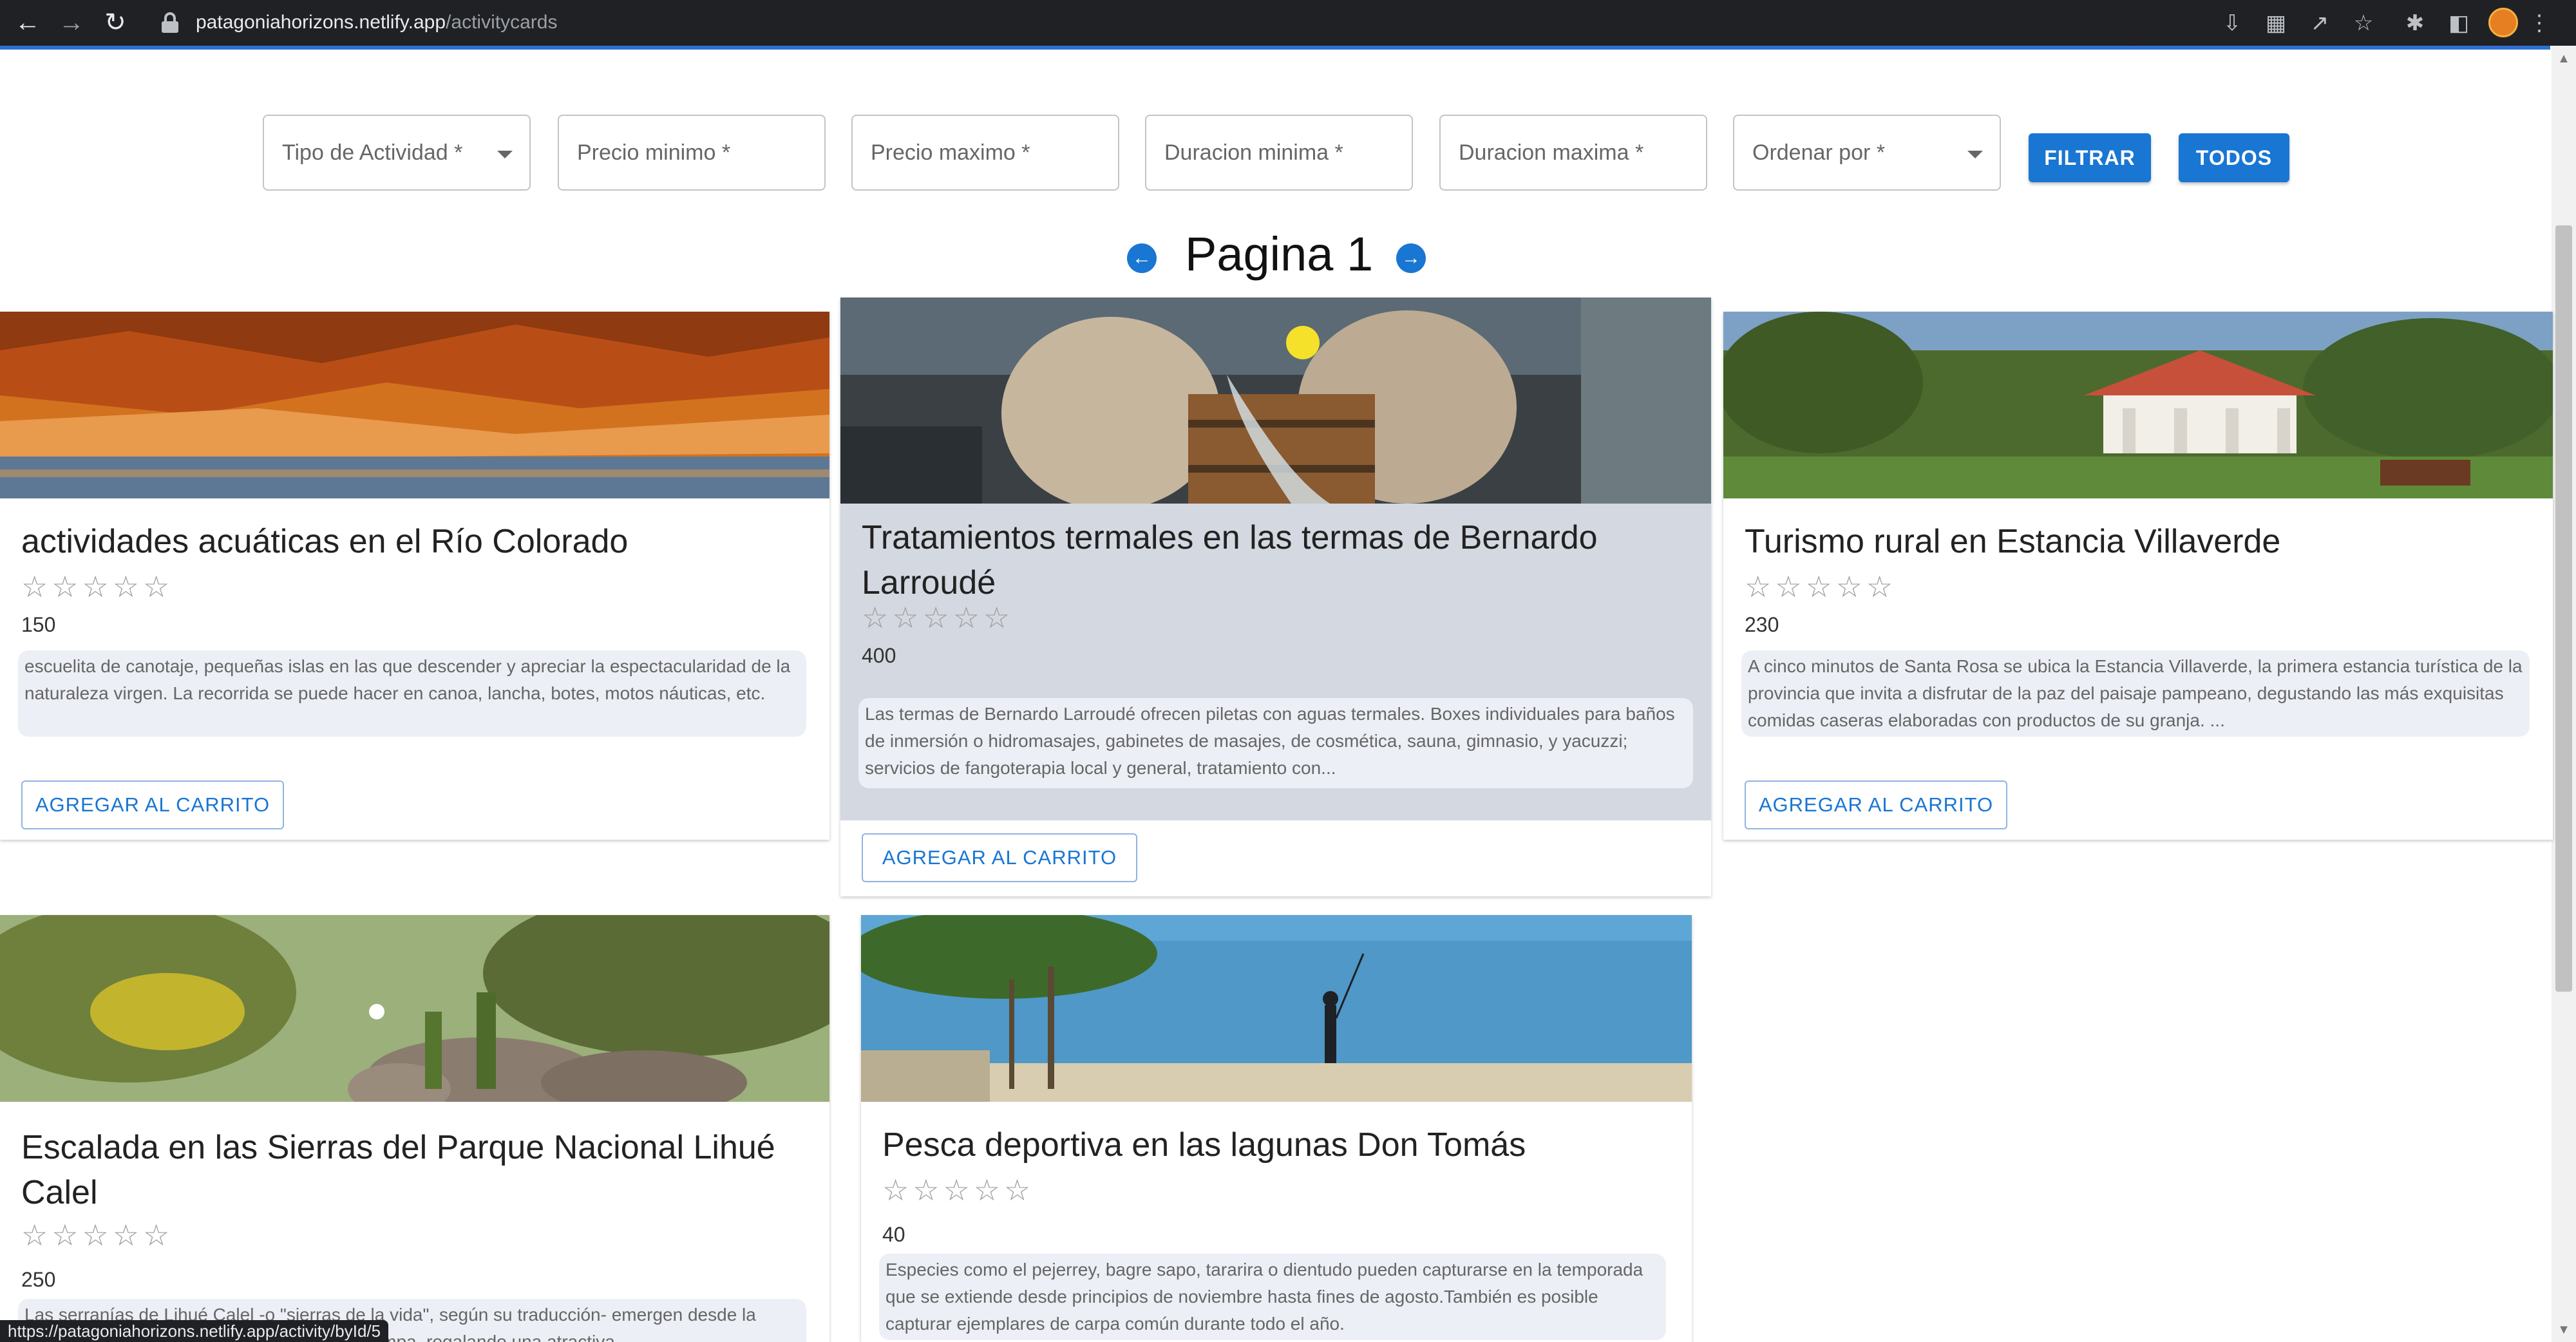 This screenshot has width=2576, height=1342. What do you see at coordinates (71, 22) in the screenshot?
I see `forward-icon: →` at bounding box center [71, 22].